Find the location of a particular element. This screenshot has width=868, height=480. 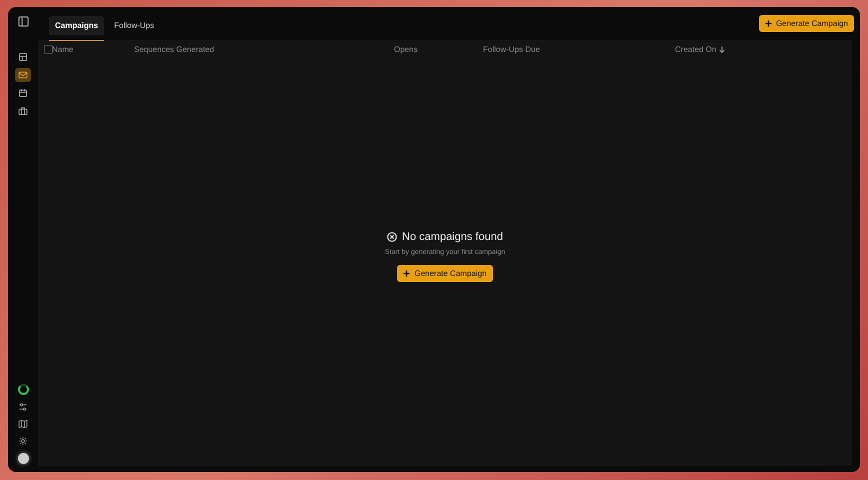

briefcase-icon is located at coordinates (23, 111).